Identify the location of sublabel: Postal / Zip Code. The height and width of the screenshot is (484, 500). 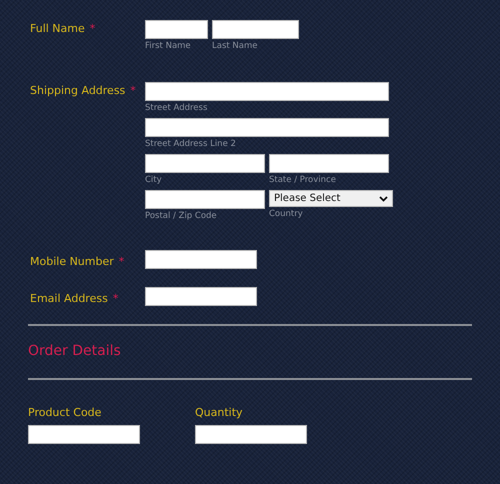
(181, 216).